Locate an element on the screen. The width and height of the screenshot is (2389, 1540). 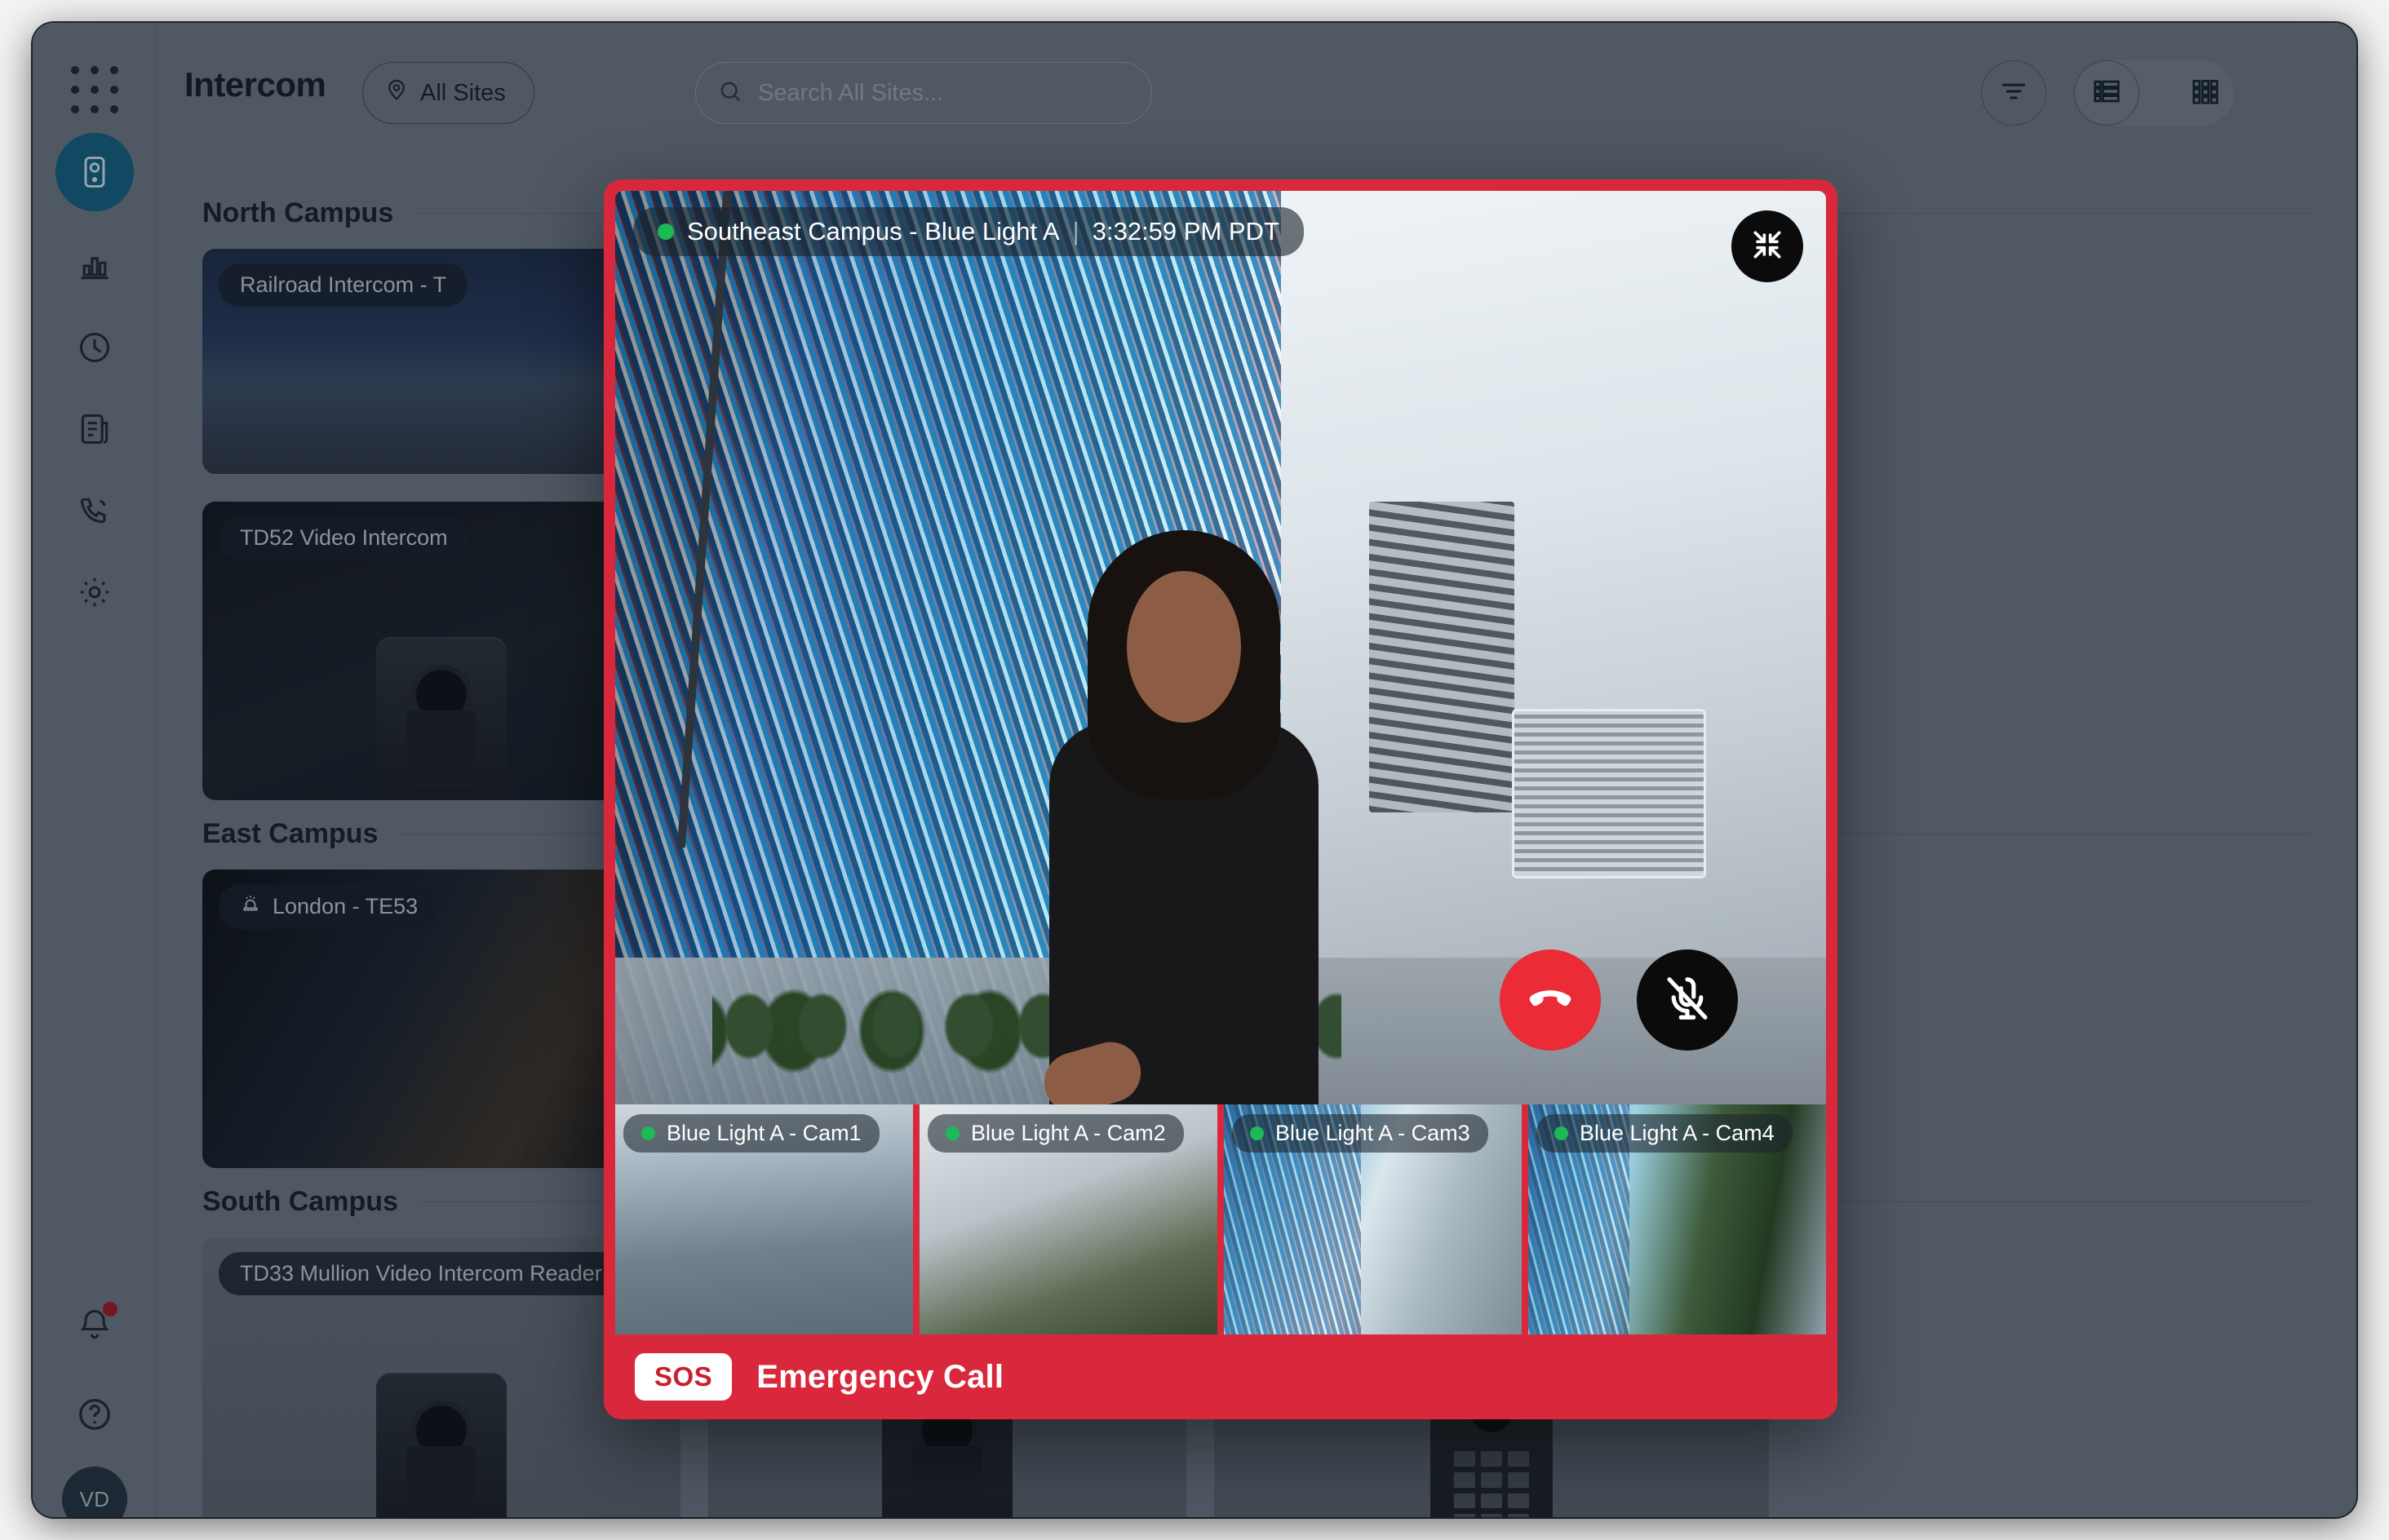
camera-thumbnail: Blue Light A - Cam3 is located at coordinates (1373, 1220).